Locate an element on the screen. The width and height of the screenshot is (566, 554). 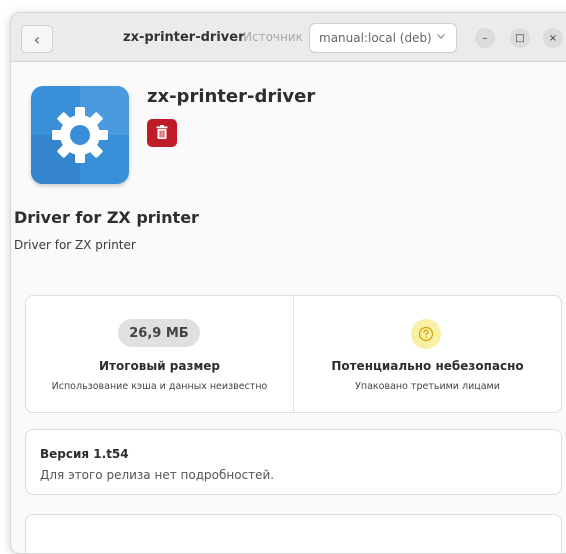
close-icon: × is located at coordinates (553, 38).